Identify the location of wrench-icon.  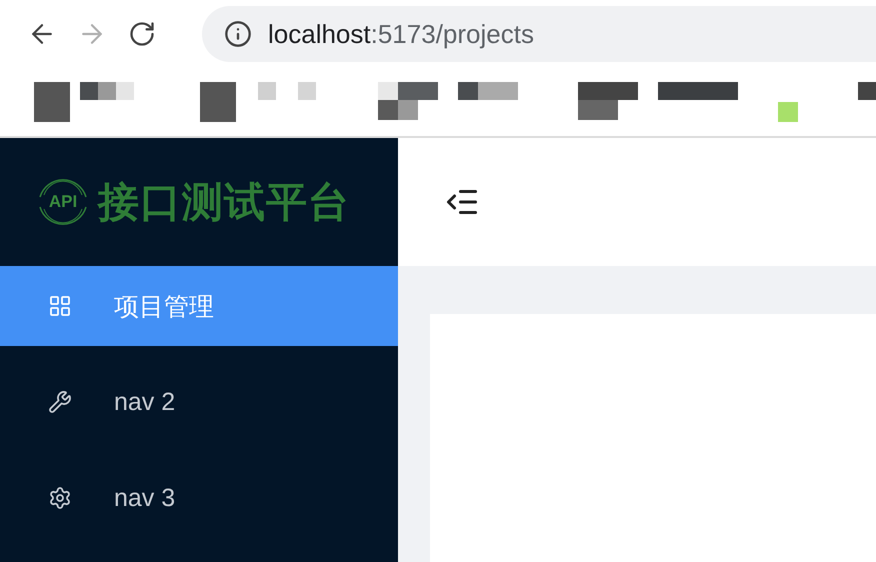
(60, 402).